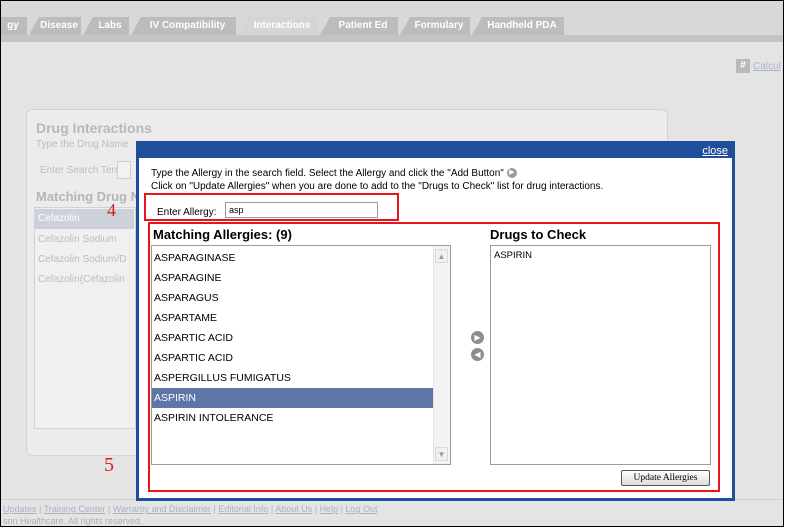 The height and width of the screenshot is (530, 787). I want to click on footer-link-help: Help, so click(329, 509).